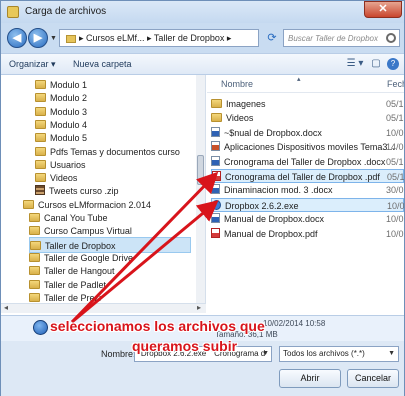  Describe the element at coordinates (40, 190) in the screenshot. I see `zip-file-icon` at that location.